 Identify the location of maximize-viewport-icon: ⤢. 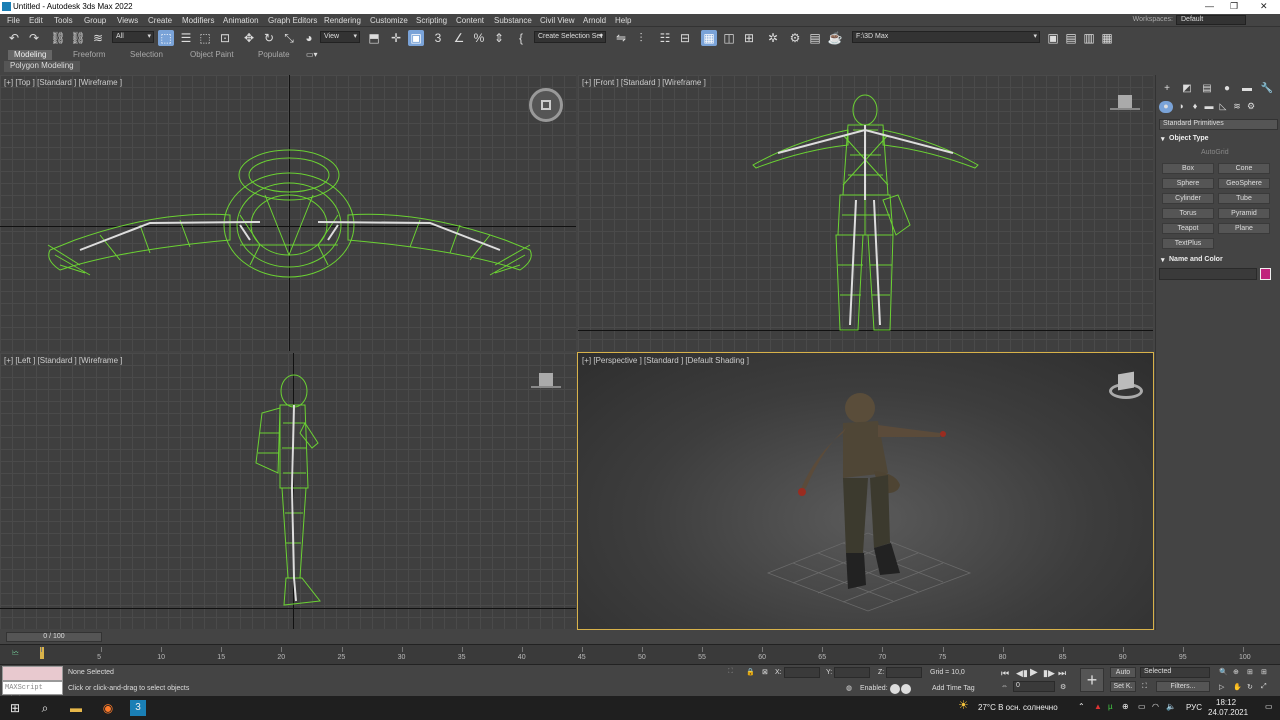
(1264, 687).